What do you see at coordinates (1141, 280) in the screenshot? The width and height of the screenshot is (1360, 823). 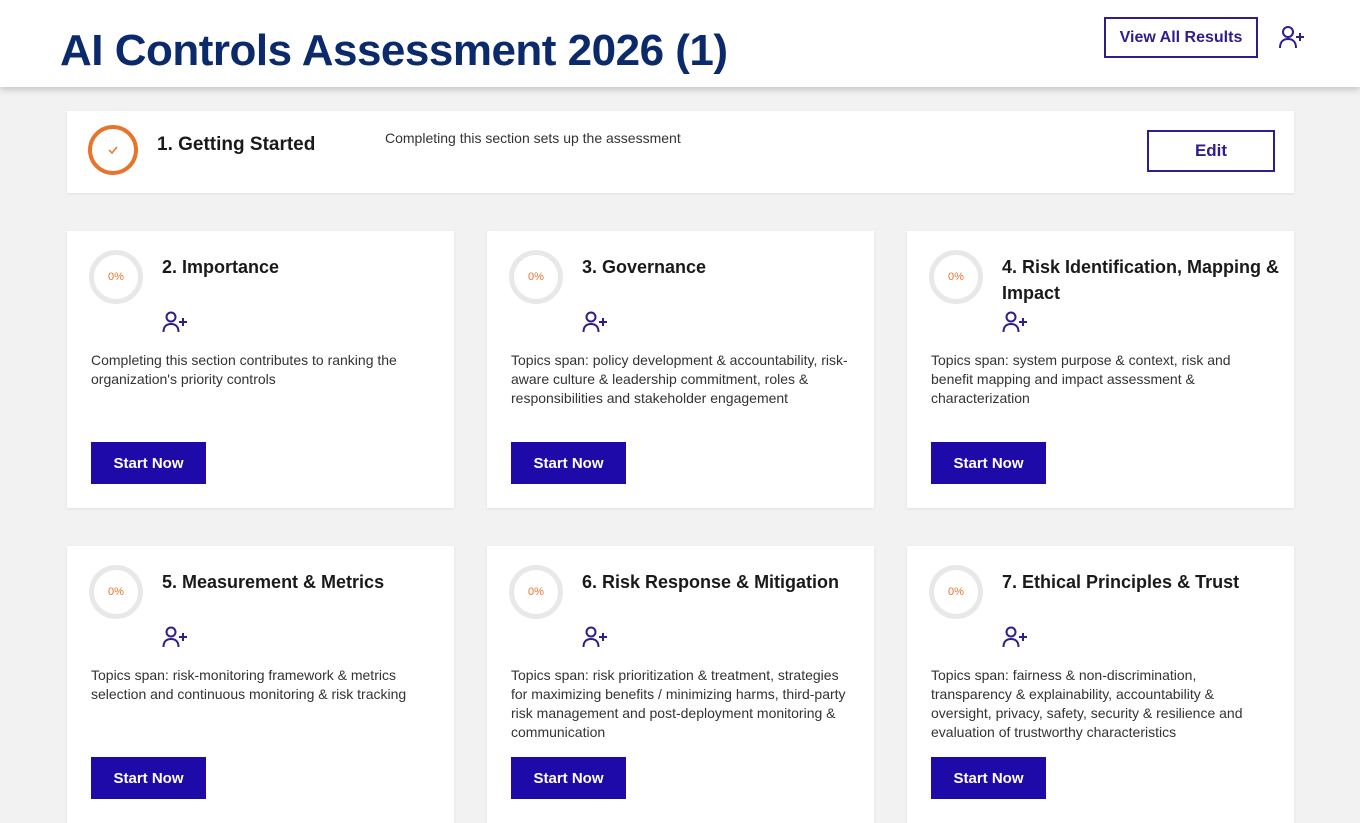 I see `section-title: 4. Risk Identification, Mapping & Impact` at bounding box center [1141, 280].